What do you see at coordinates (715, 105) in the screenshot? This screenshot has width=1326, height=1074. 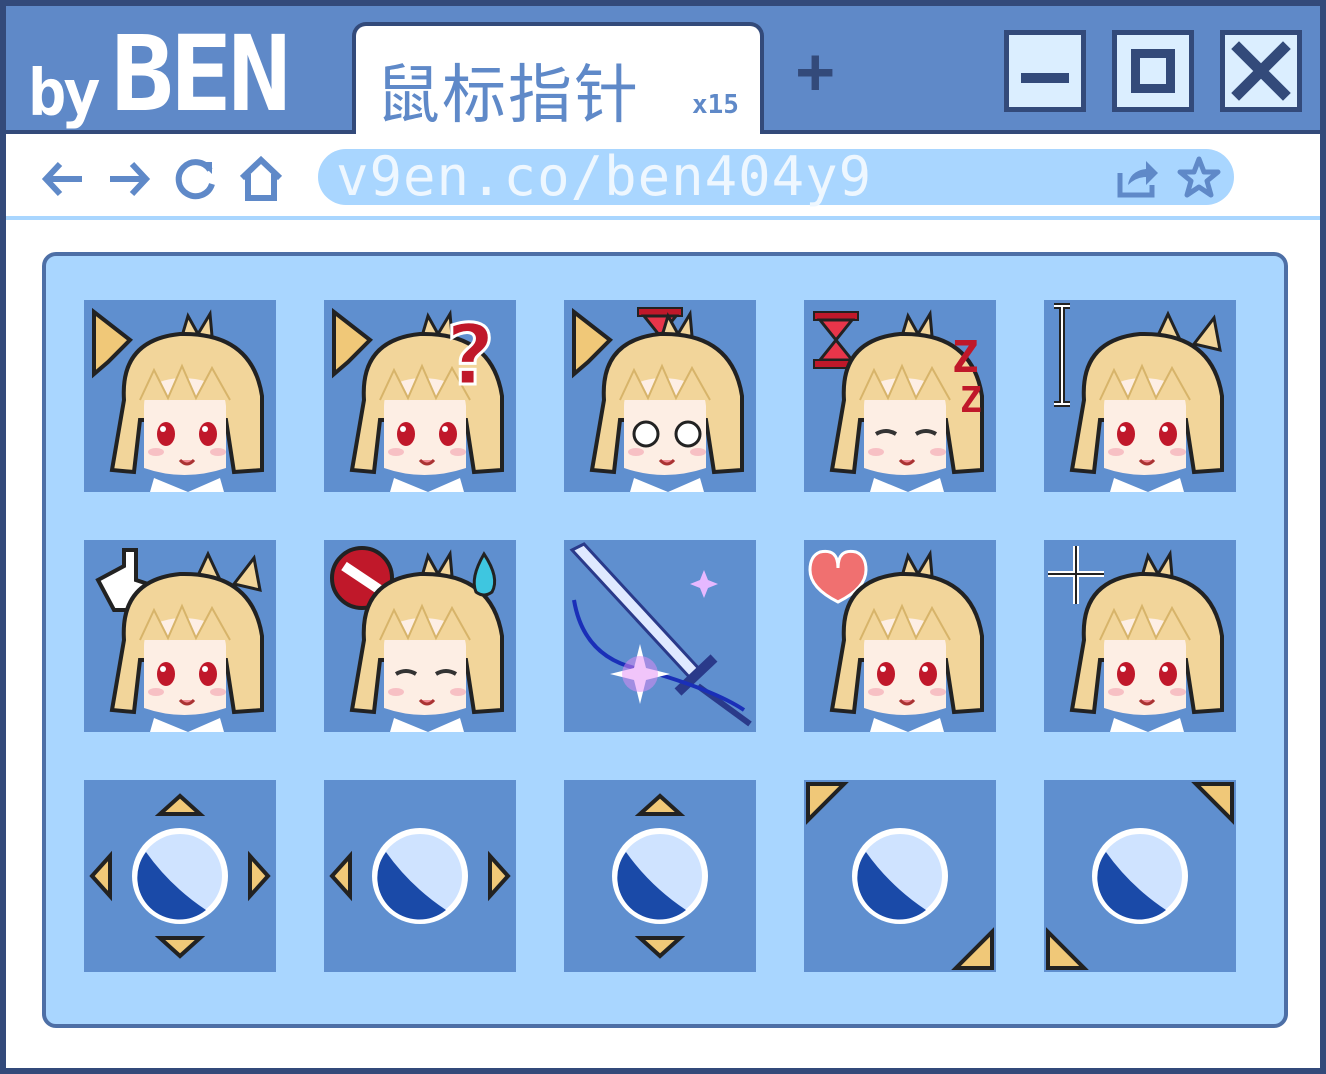 I see `tab-count: x15` at bounding box center [715, 105].